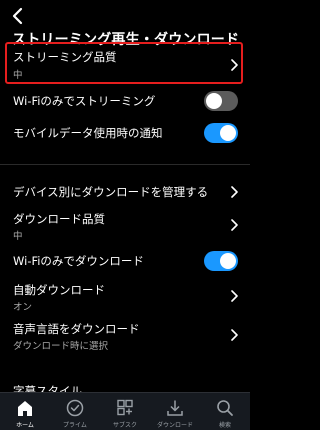 The image size is (320, 430). I want to click on tab-label: 検索, so click(224, 425).